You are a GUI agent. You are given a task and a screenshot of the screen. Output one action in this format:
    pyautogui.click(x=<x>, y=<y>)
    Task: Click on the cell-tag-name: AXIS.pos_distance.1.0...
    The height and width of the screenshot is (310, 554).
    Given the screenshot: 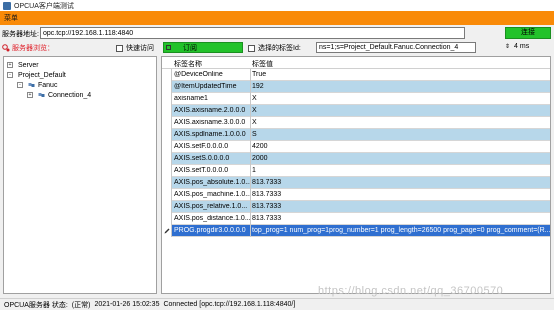 What is the action you would take?
    pyautogui.click(x=212, y=218)
    